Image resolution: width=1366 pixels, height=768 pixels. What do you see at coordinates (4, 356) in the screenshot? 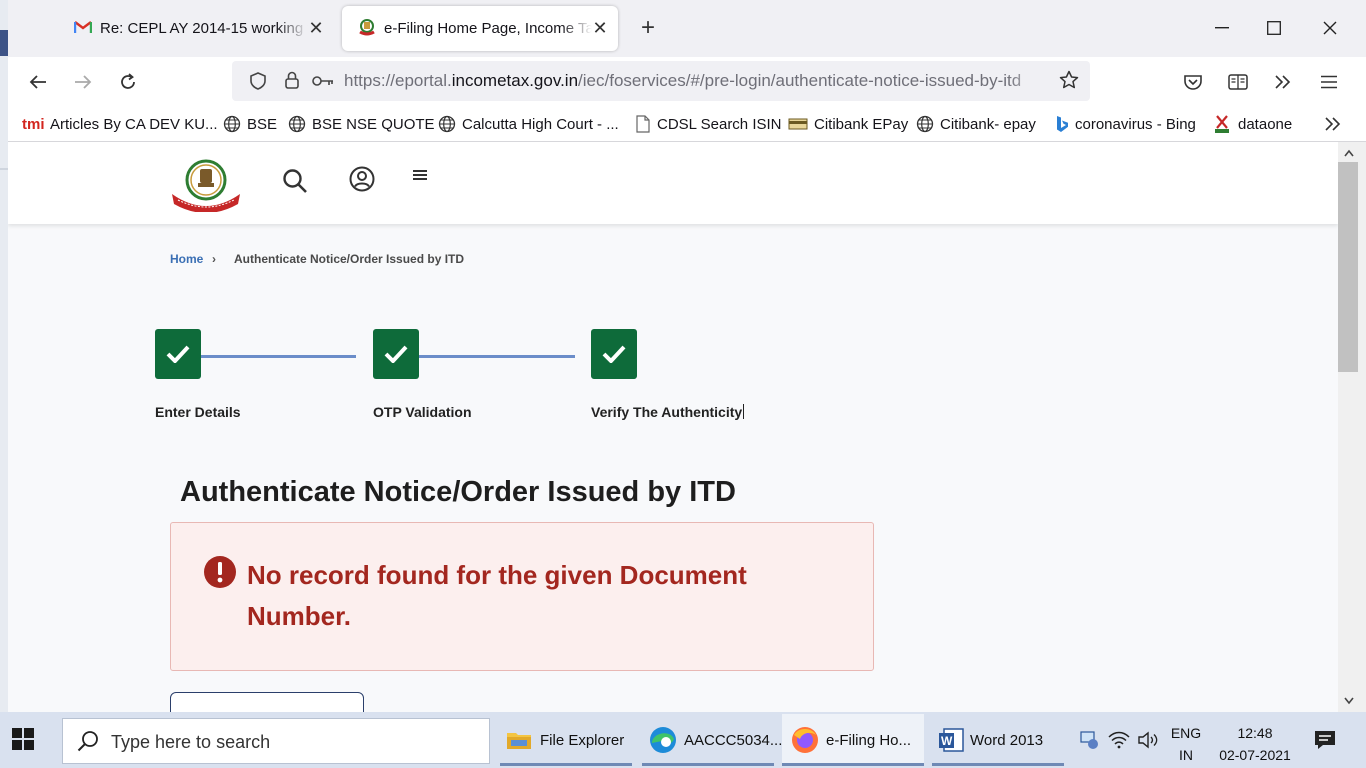
I see `desktop-edge` at bounding box center [4, 356].